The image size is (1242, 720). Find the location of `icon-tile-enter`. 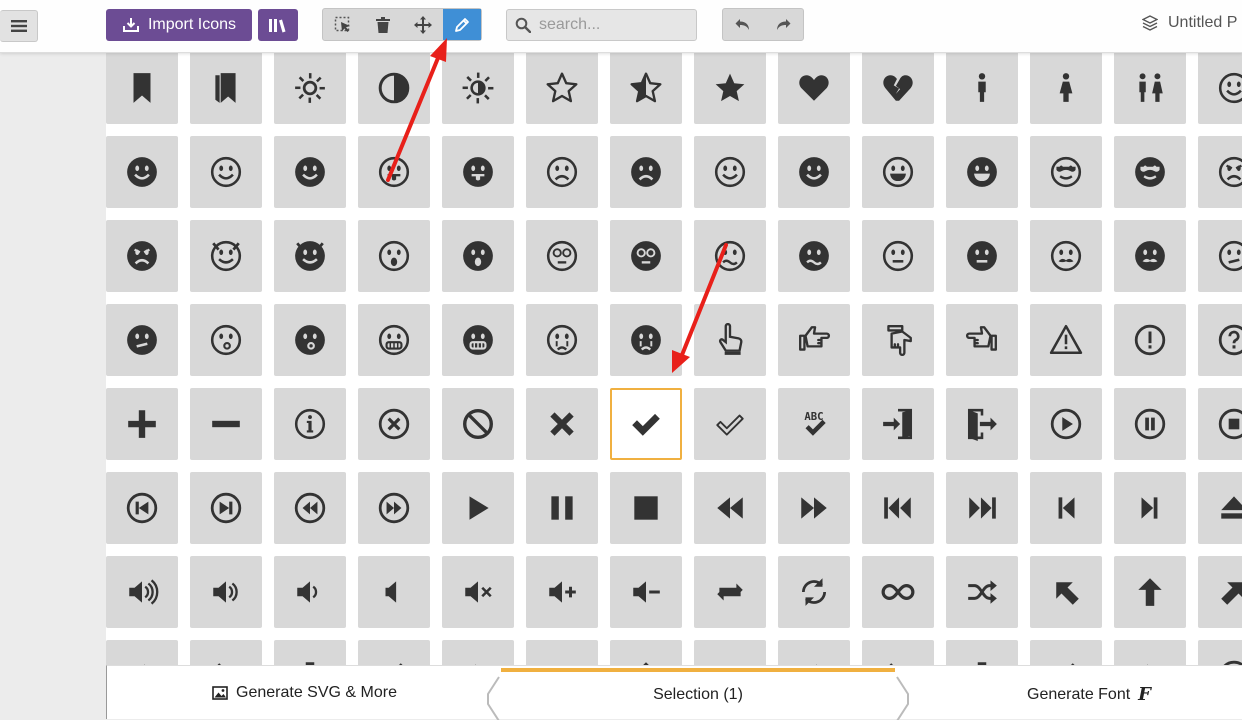

icon-tile-enter is located at coordinates (898, 424).